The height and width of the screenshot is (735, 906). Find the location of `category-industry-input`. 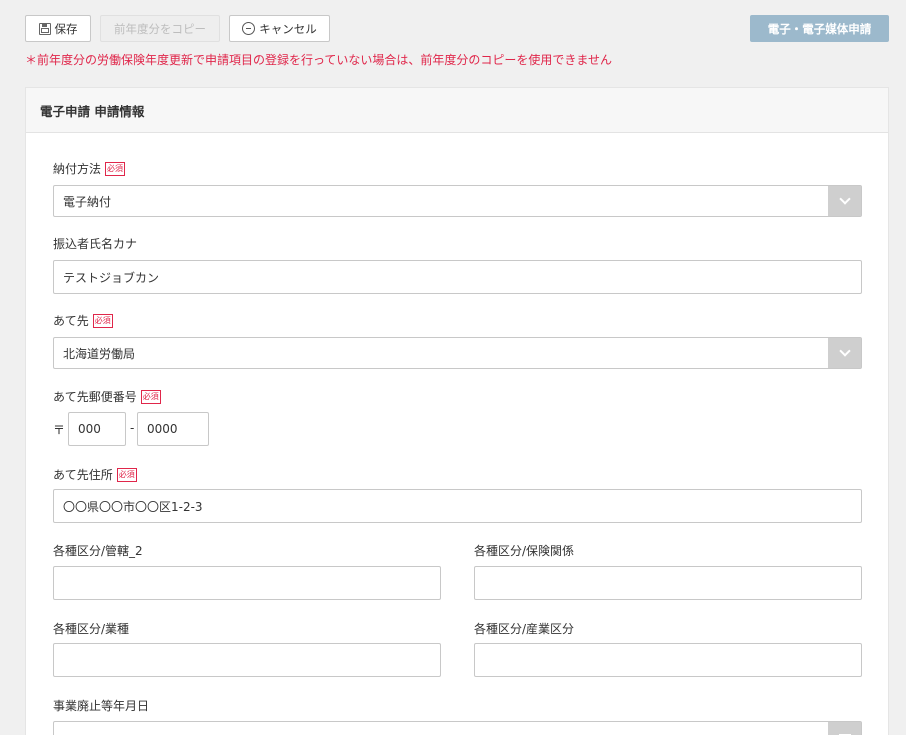

category-industry-input is located at coordinates (668, 660).